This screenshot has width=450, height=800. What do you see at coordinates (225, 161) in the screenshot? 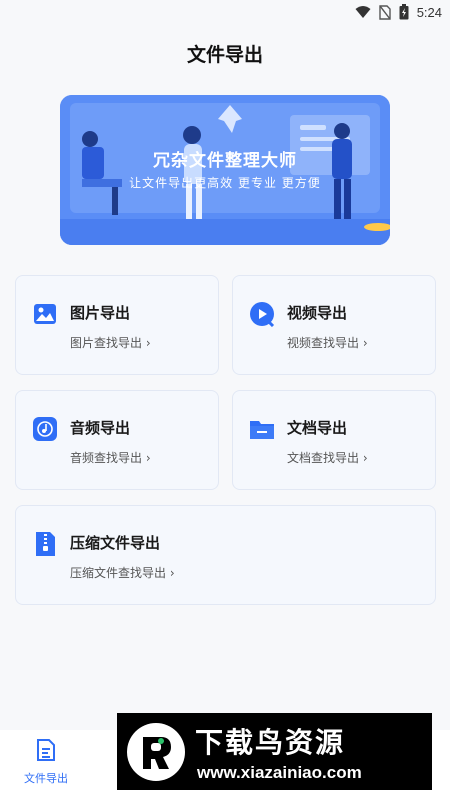
I see `banner-title: 冗杂文件整理大师` at bounding box center [225, 161].